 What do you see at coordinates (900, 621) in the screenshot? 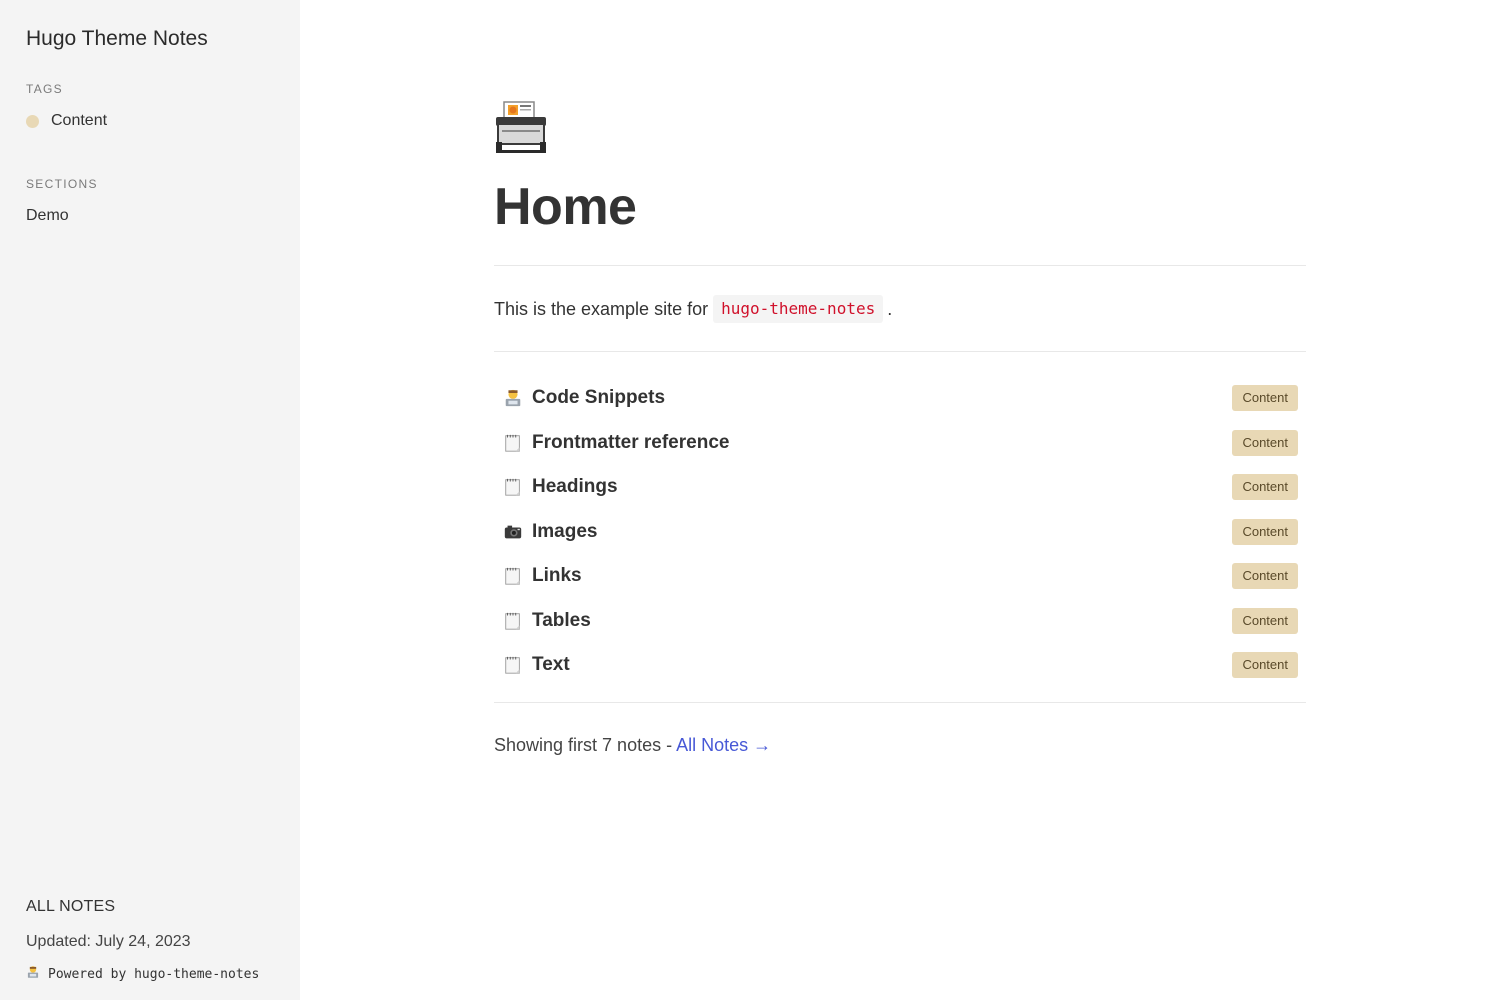
I see `note-row-tables: Tables Content` at bounding box center [900, 621].